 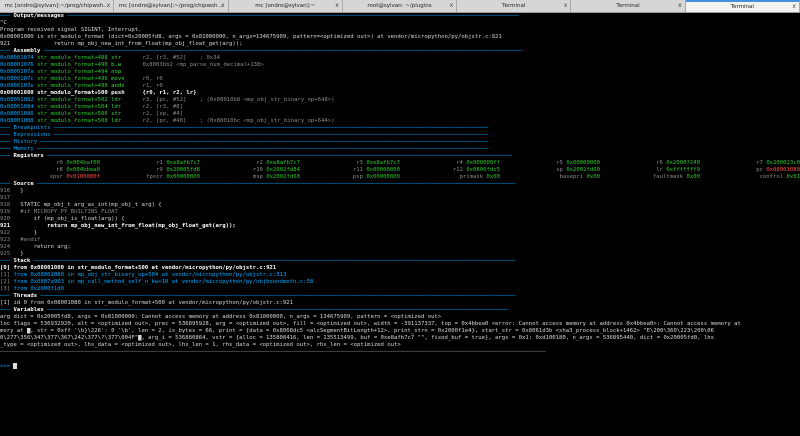 I want to click on tab-6: Terminal x, so click(x=628, y=6).